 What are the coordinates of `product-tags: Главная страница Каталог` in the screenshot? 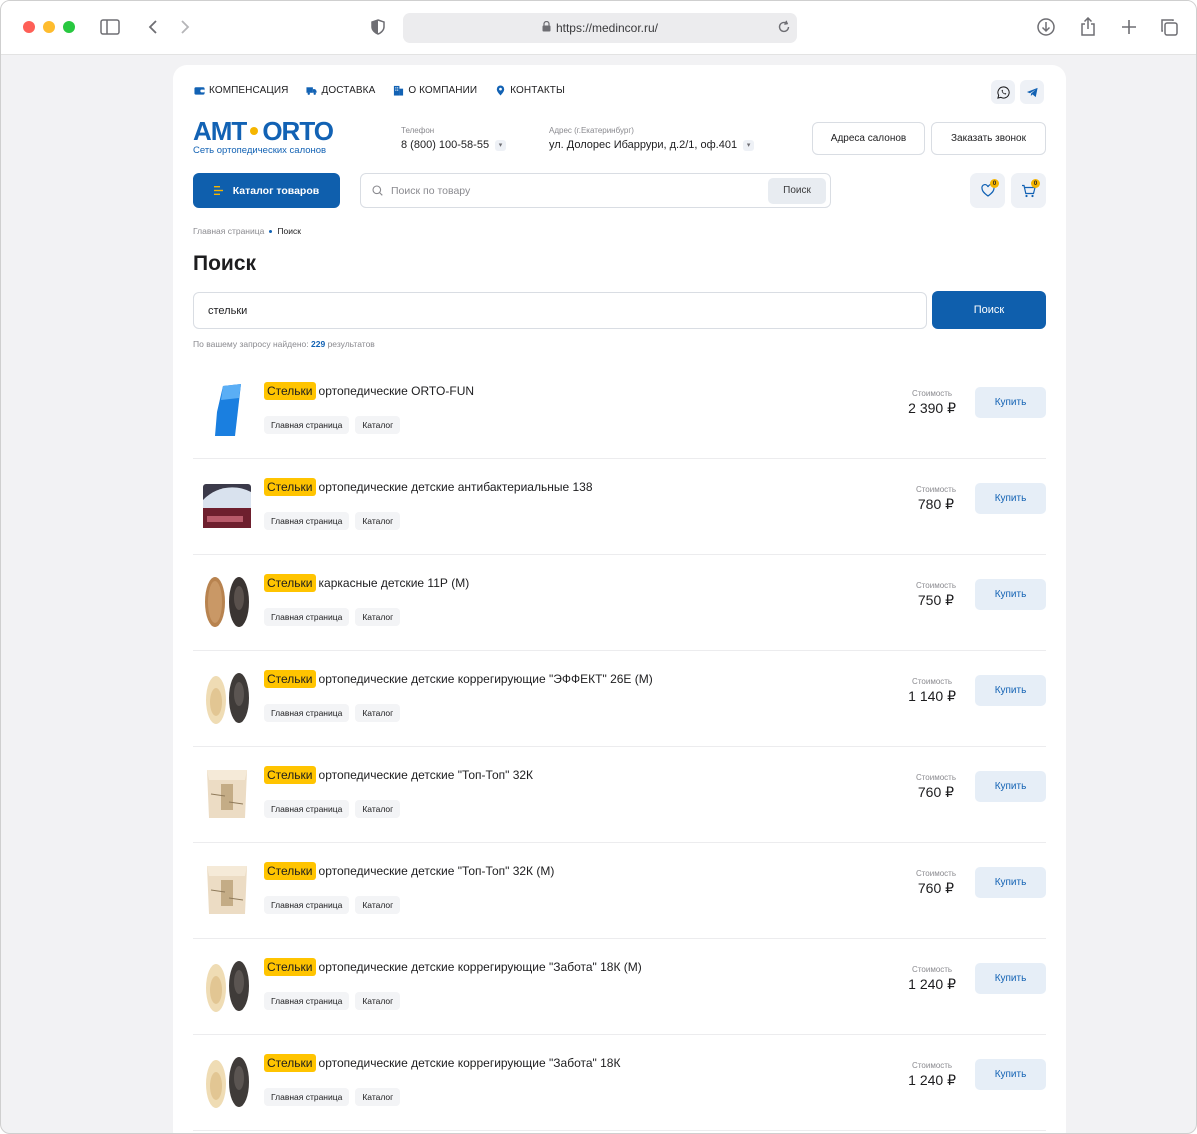 It's located at (332, 617).